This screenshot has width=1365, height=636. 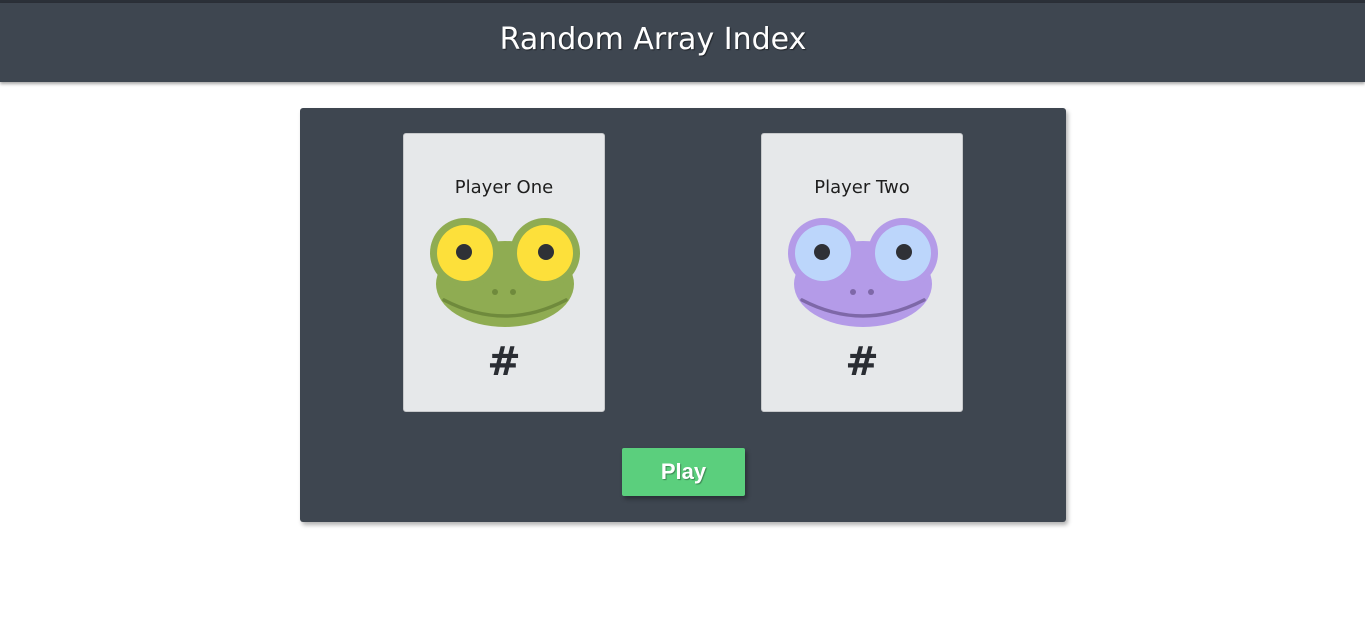 What do you see at coordinates (504, 362) in the screenshot?
I see `player-one-number: #` at bounding box center [504, 362].